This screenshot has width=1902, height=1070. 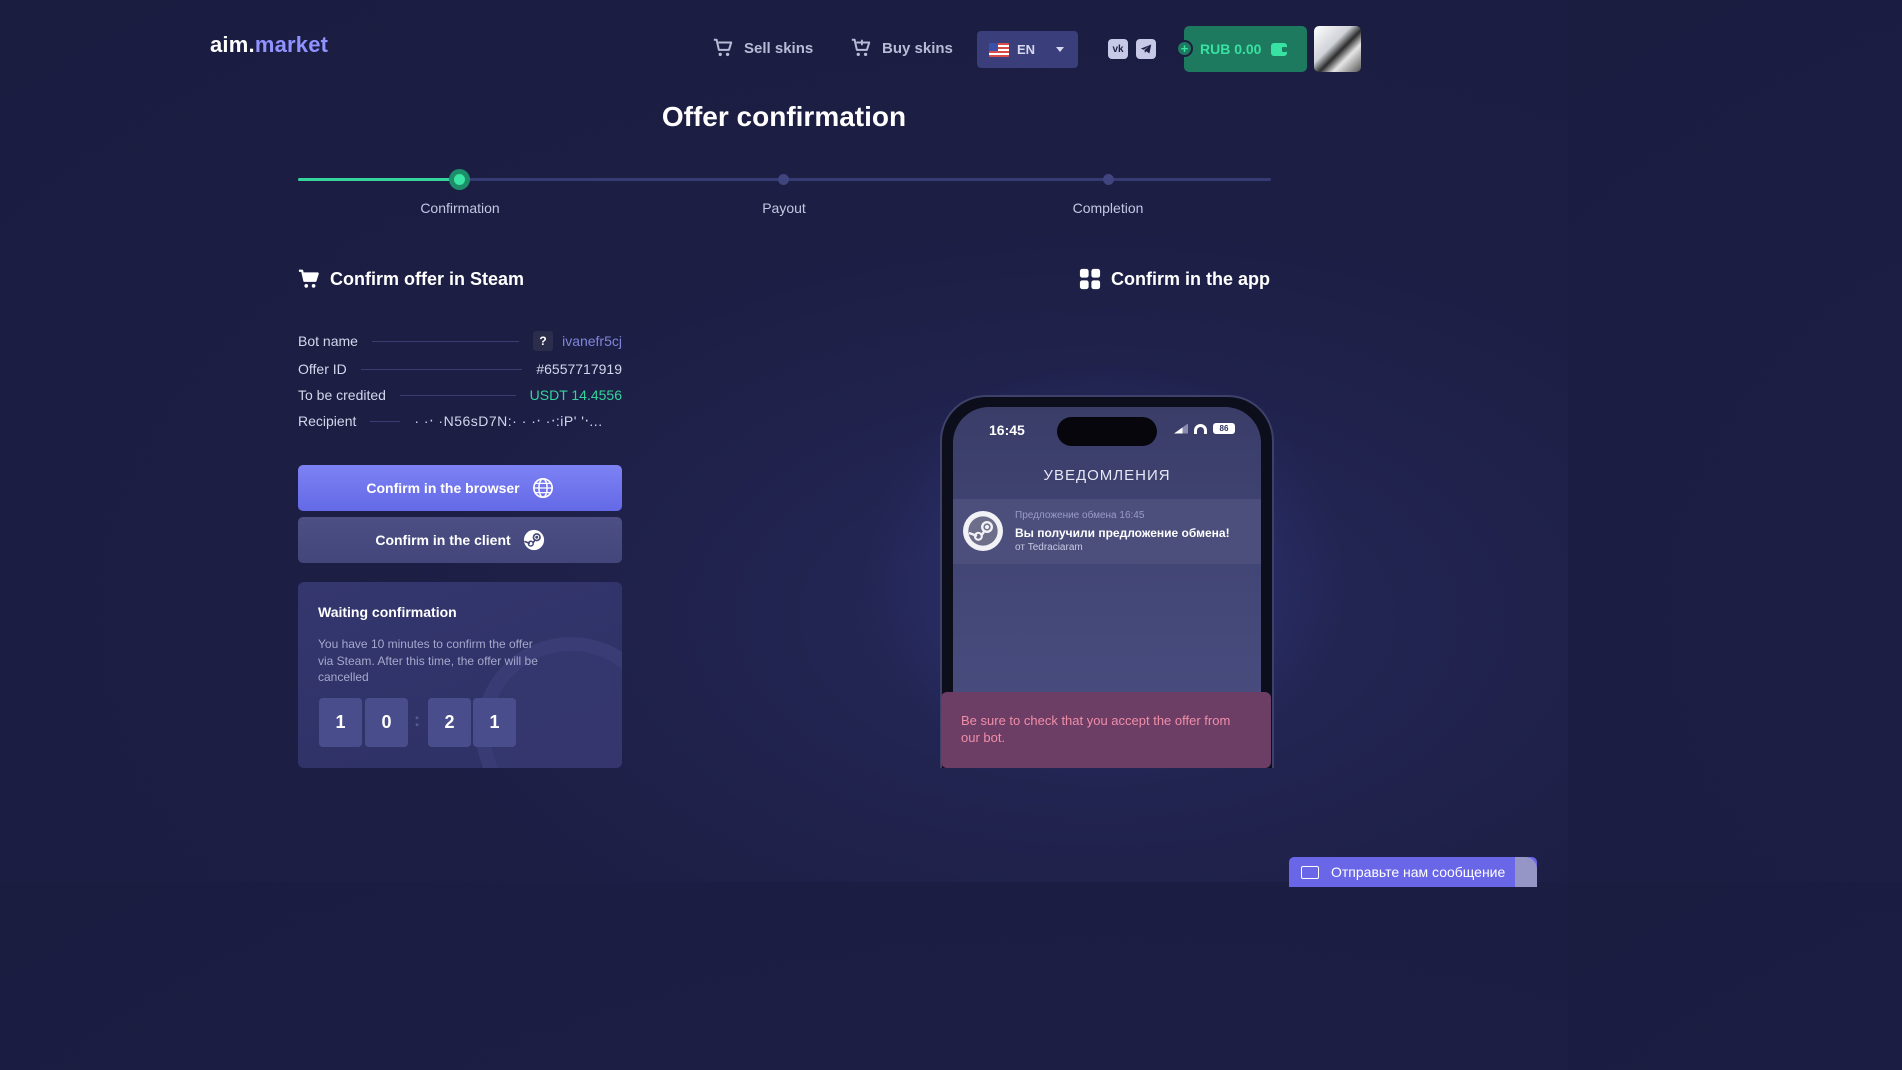 I want to click on step-dot-payout, so click(x=783, y=179).